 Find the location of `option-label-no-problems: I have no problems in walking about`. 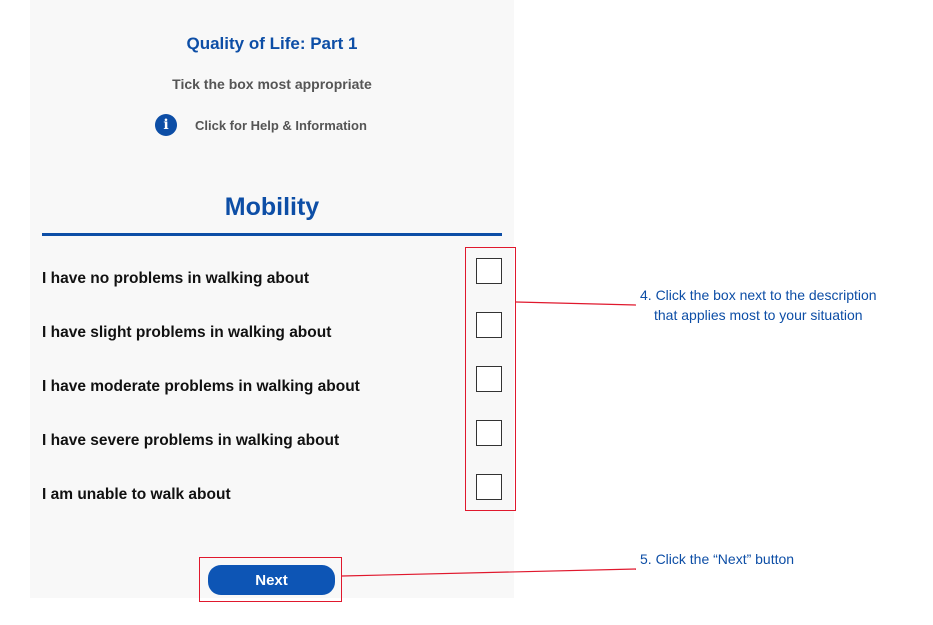

option-label-no-problems: I have no problems in walking about is located at coordinates (175, 278).